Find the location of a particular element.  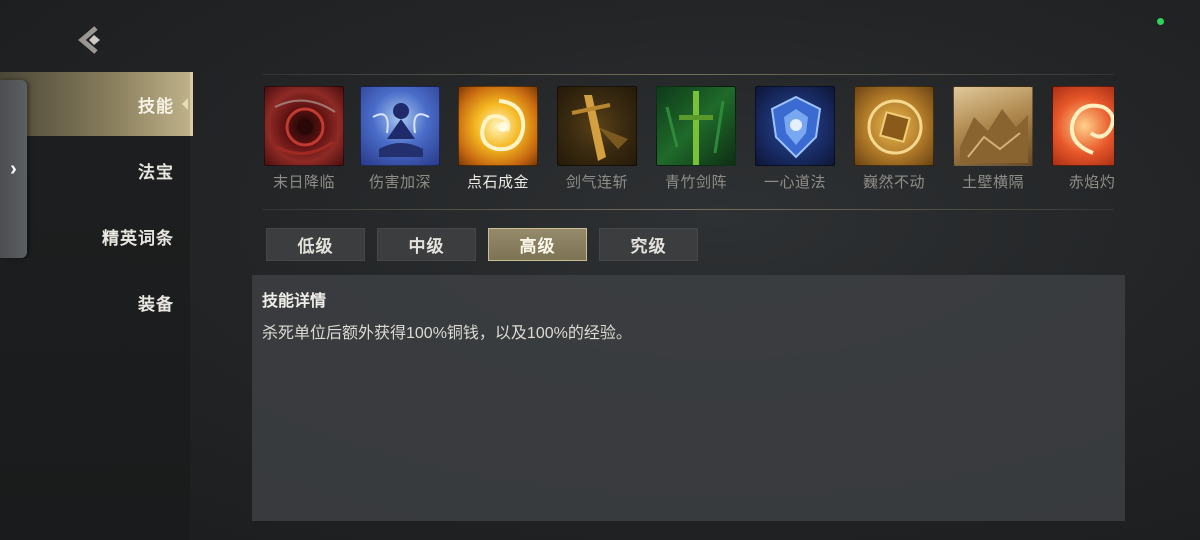

skill-item: 青竹剑阵 is located at coordinates (697, 141).